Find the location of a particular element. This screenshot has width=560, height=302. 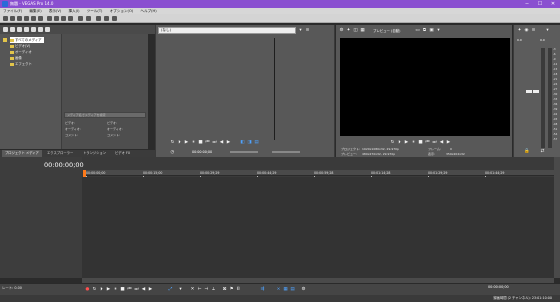

group-icon: ▦ is located at coordinates (285, 289).